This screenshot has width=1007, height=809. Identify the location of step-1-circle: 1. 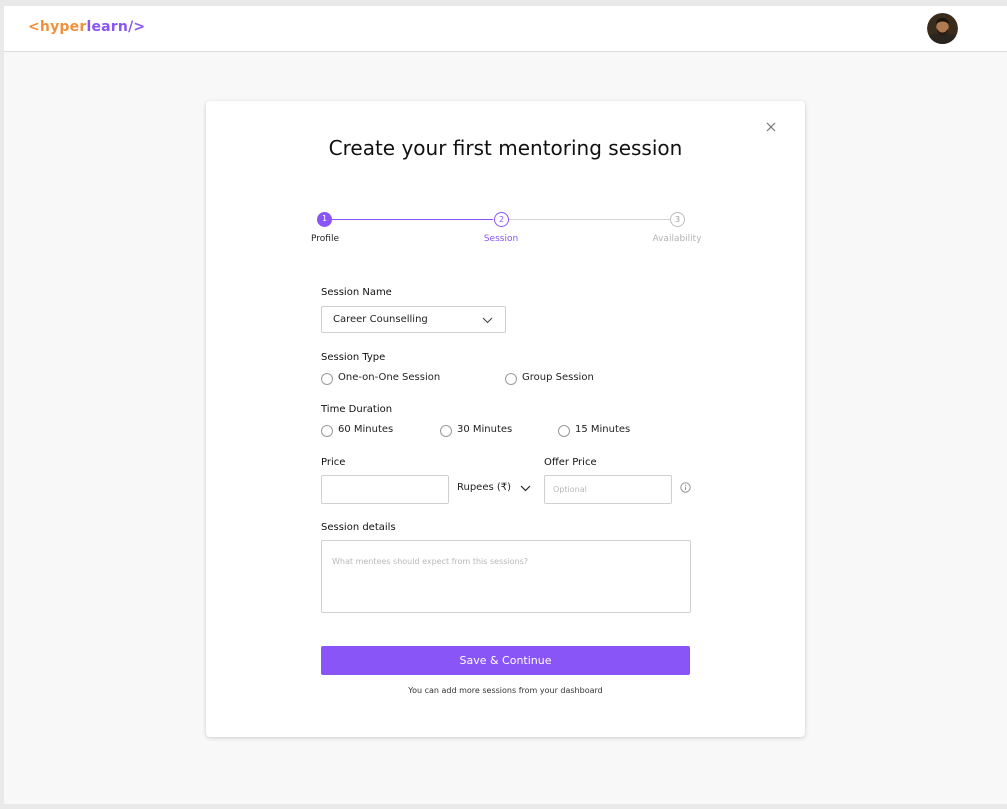
(324, 219).